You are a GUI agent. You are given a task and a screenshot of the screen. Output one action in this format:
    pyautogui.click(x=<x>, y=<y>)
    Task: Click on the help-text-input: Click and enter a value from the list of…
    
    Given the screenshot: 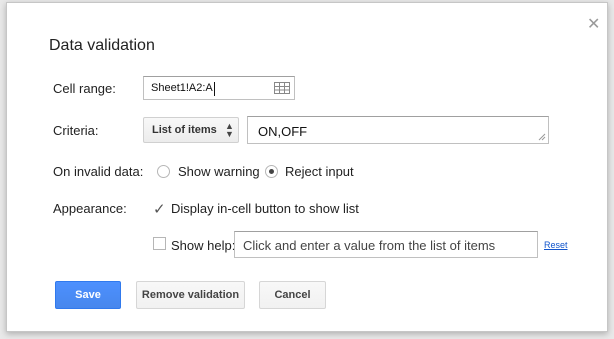 What is the action you would take?
    pyautogui.click(x=386, y=244)
    